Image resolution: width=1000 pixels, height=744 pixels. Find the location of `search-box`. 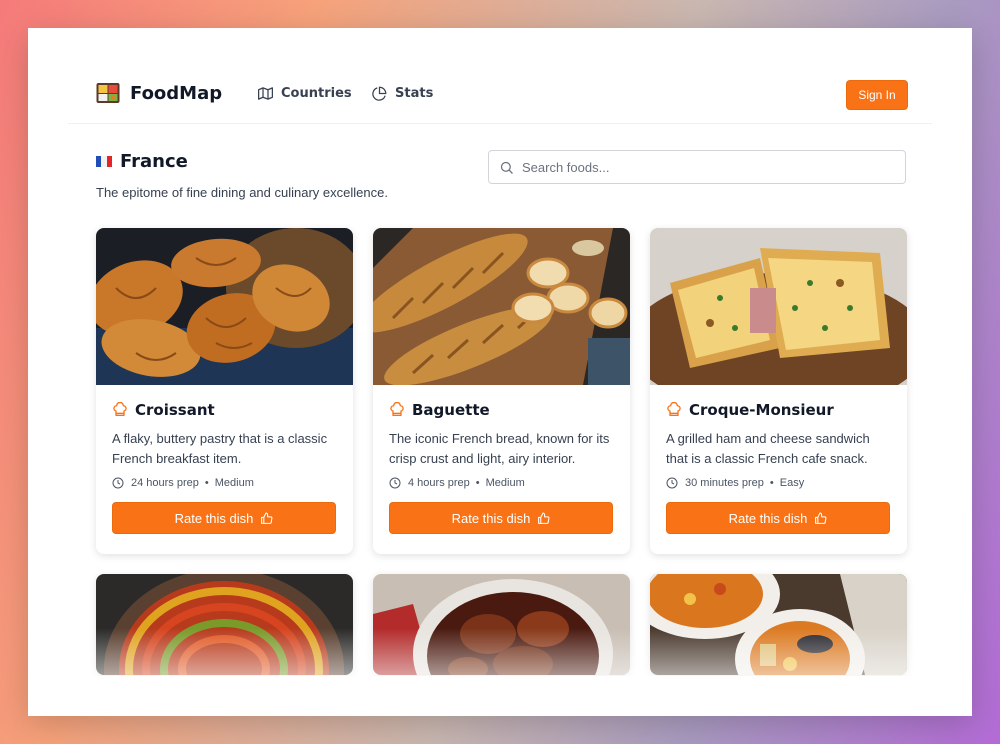

search-box is located at coordinates (697, 167).